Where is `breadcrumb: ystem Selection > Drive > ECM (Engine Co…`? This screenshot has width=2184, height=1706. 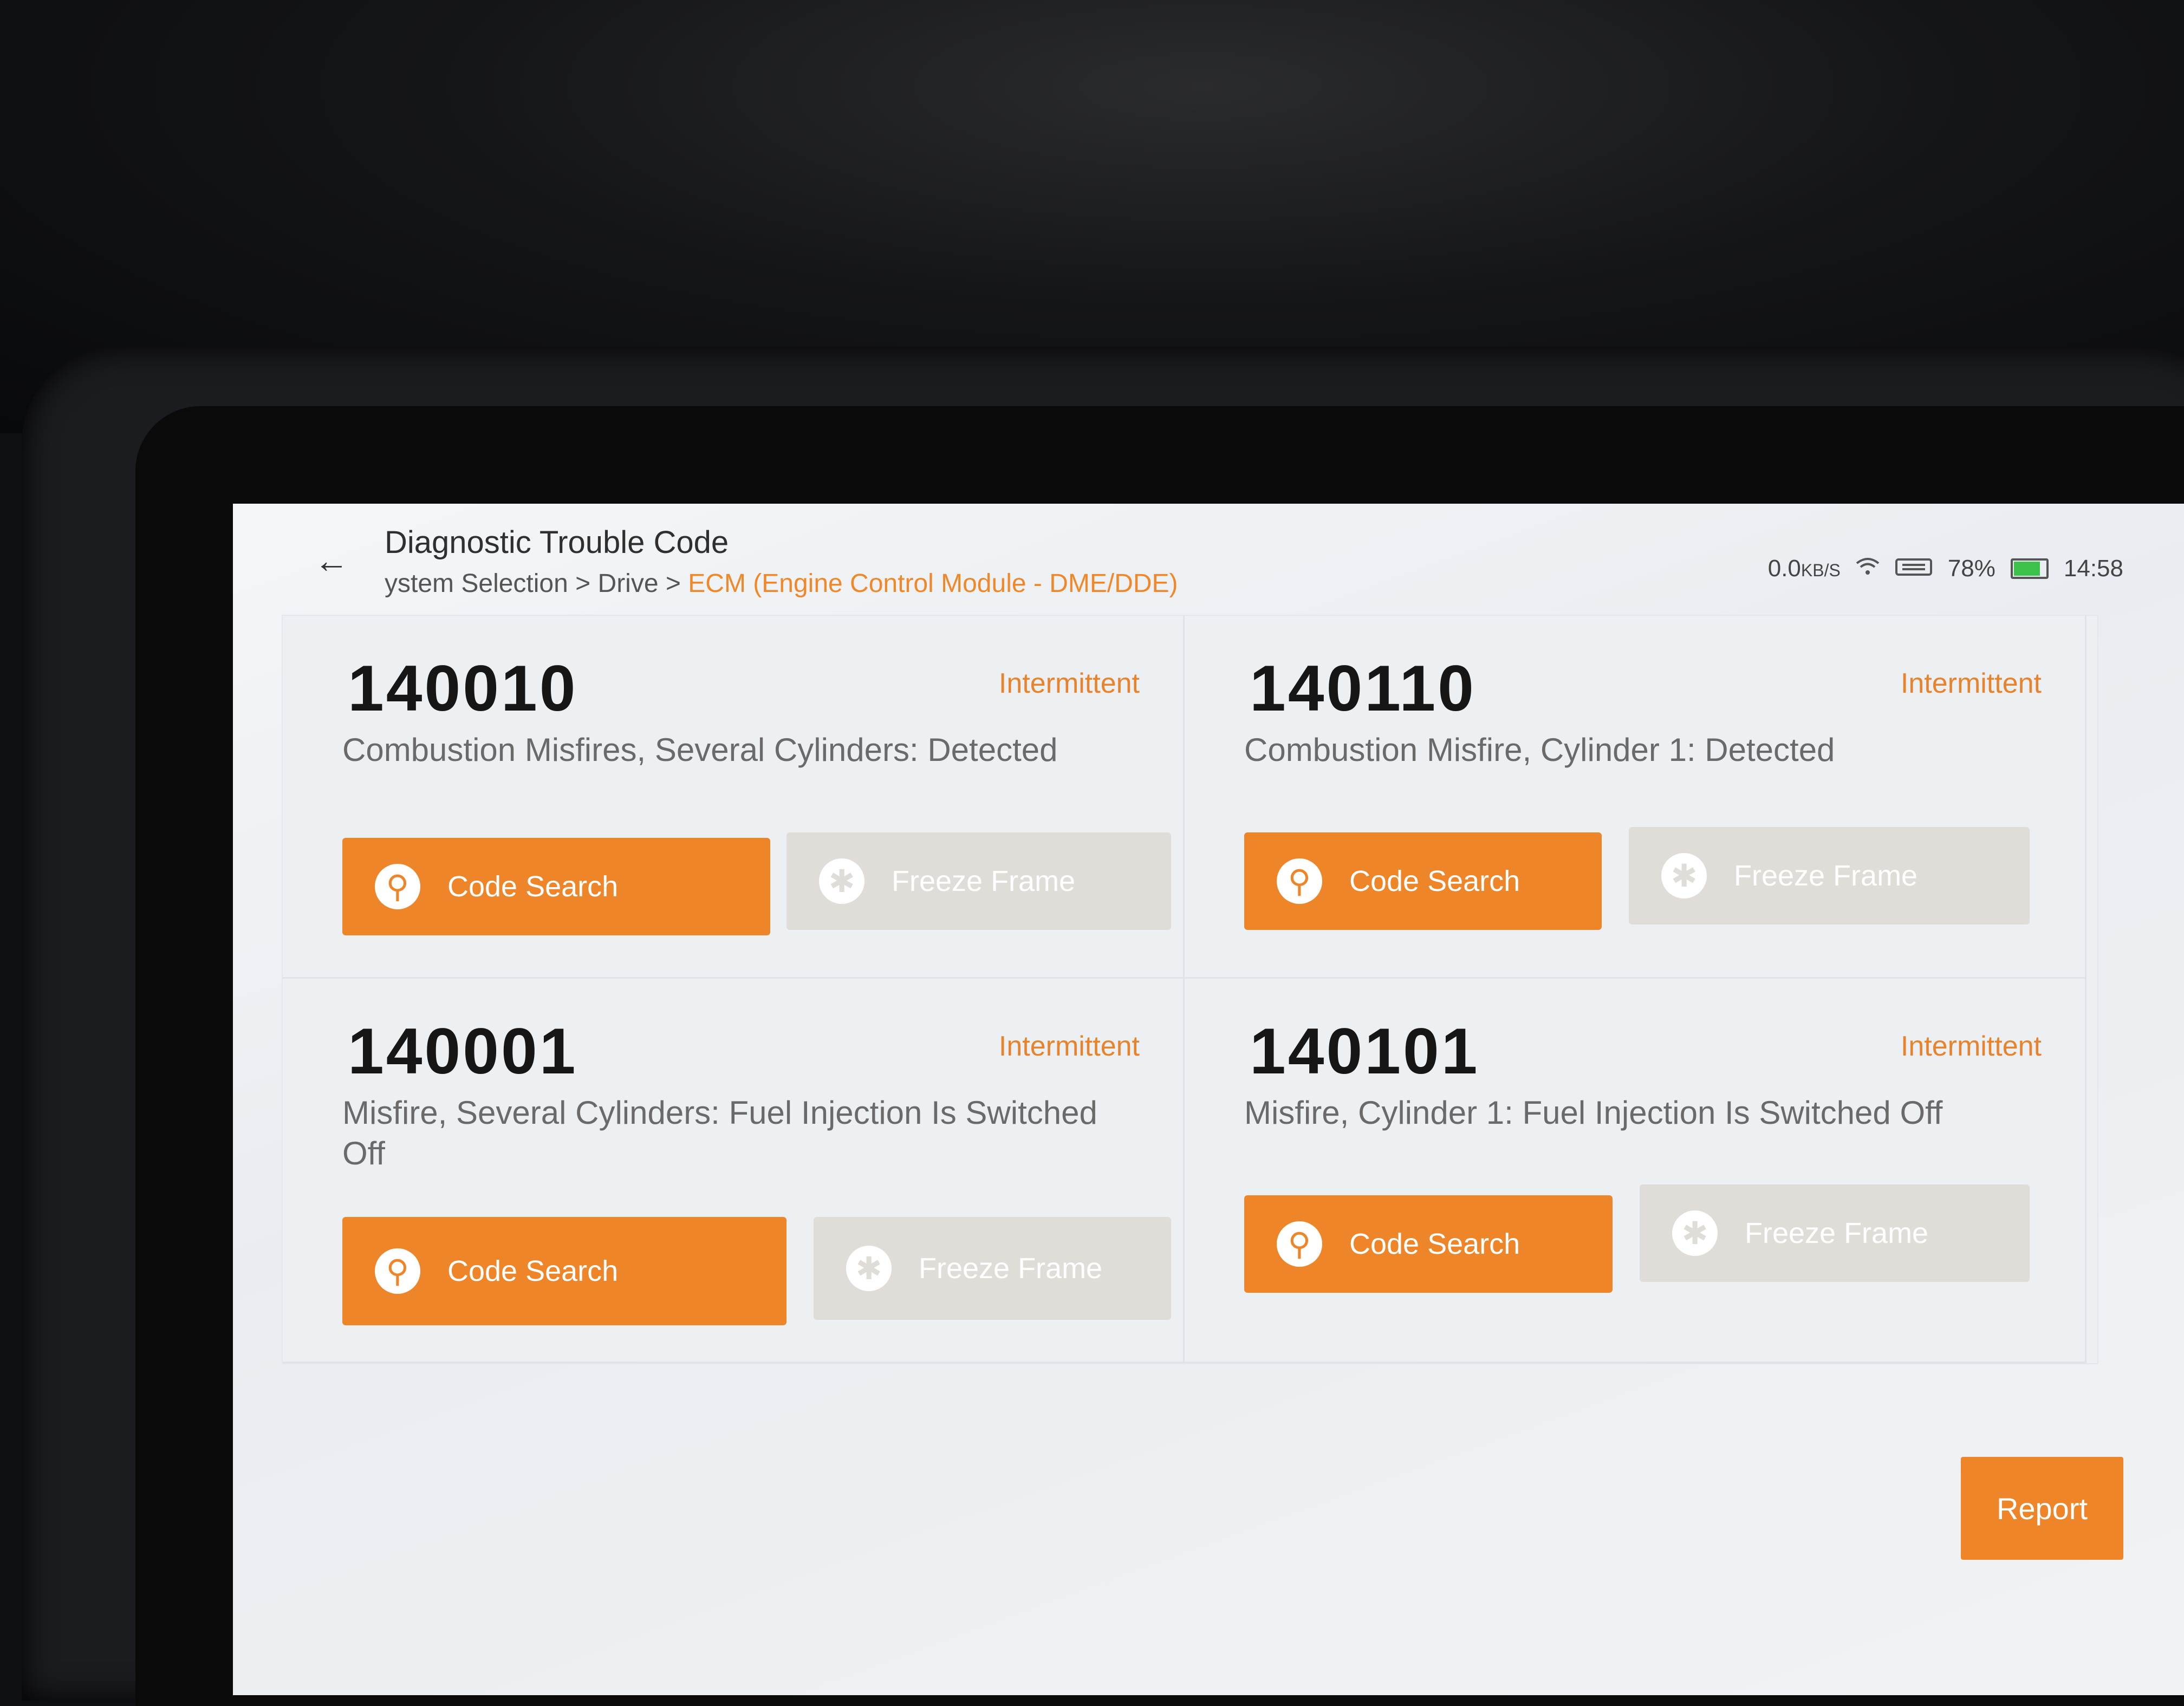
breadcrumb: ystem Selection > Drive > ECM (Engine Co… is located at coordinates (781, 583).